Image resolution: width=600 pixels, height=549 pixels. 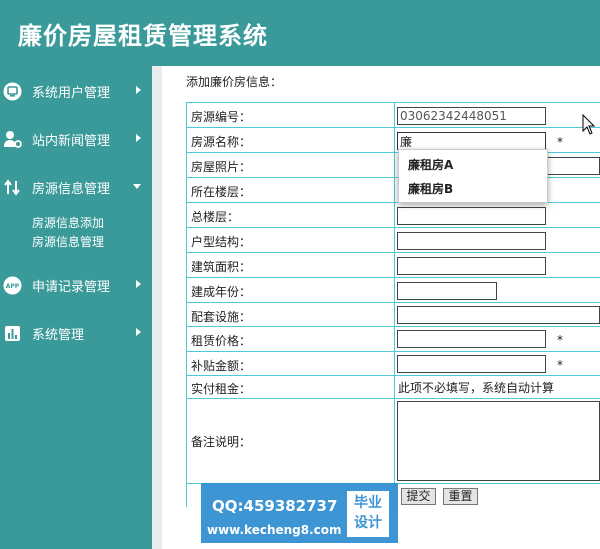 What do you see at coordinates (221, 242) in the screenshot?
I see `field-label: 户型结构：` at bounding box center [221, 242].